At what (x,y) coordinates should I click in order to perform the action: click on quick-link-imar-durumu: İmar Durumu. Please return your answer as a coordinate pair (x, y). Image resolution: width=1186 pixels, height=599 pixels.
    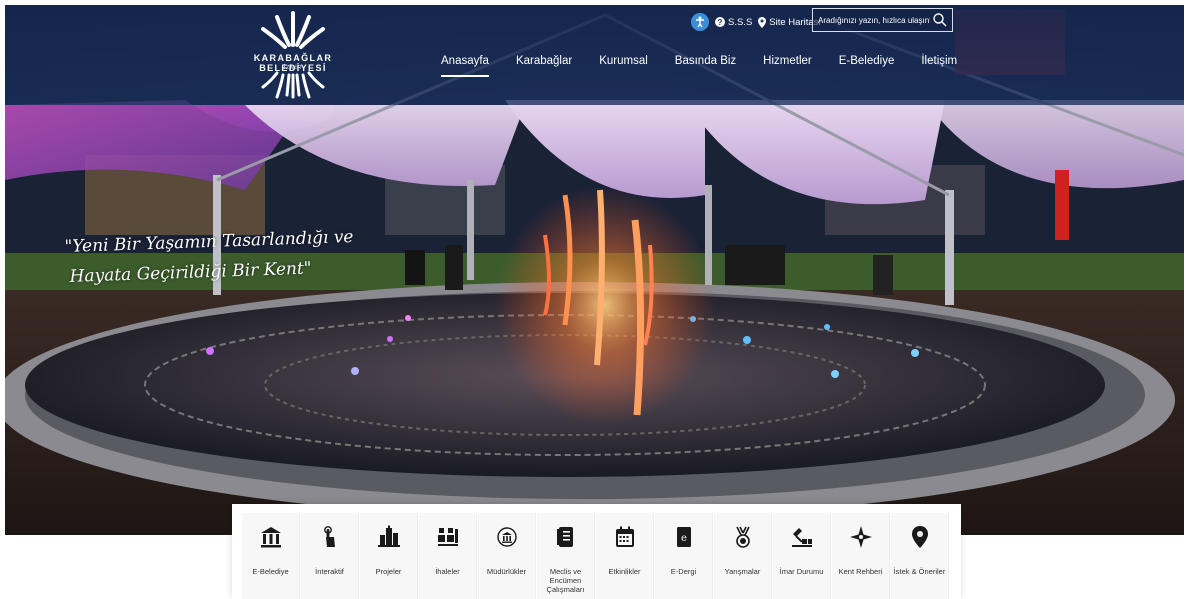
    Looking at the image, I should click on (802, 556).